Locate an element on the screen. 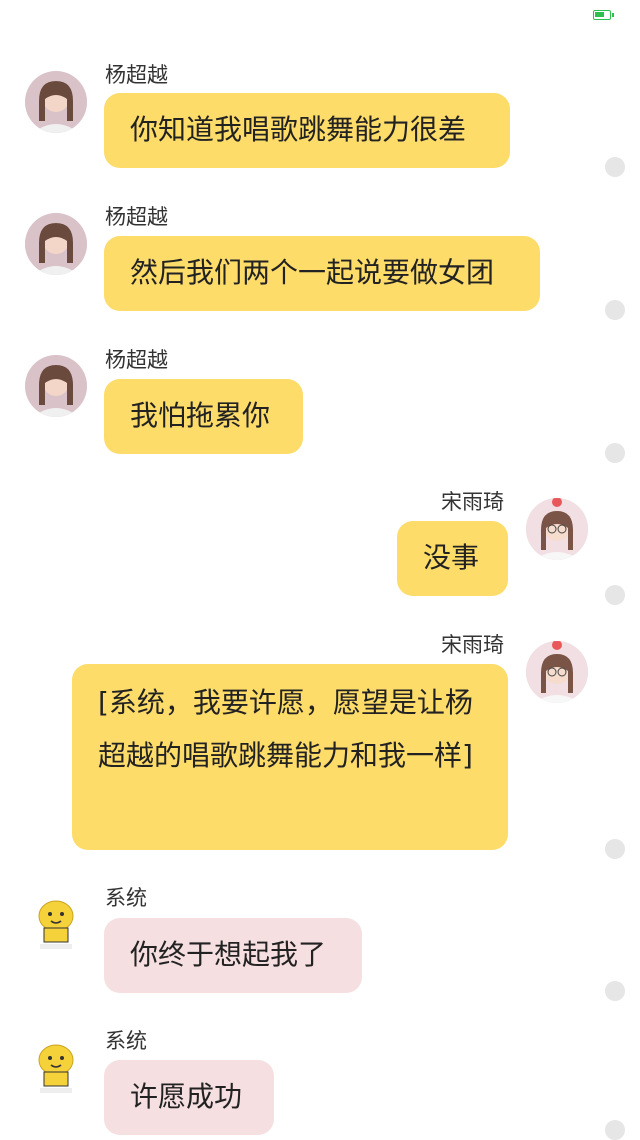 This screenshot has width=640, height=1140. message-bubble: 我怕拖累你 is located at coordinates (203, 416).